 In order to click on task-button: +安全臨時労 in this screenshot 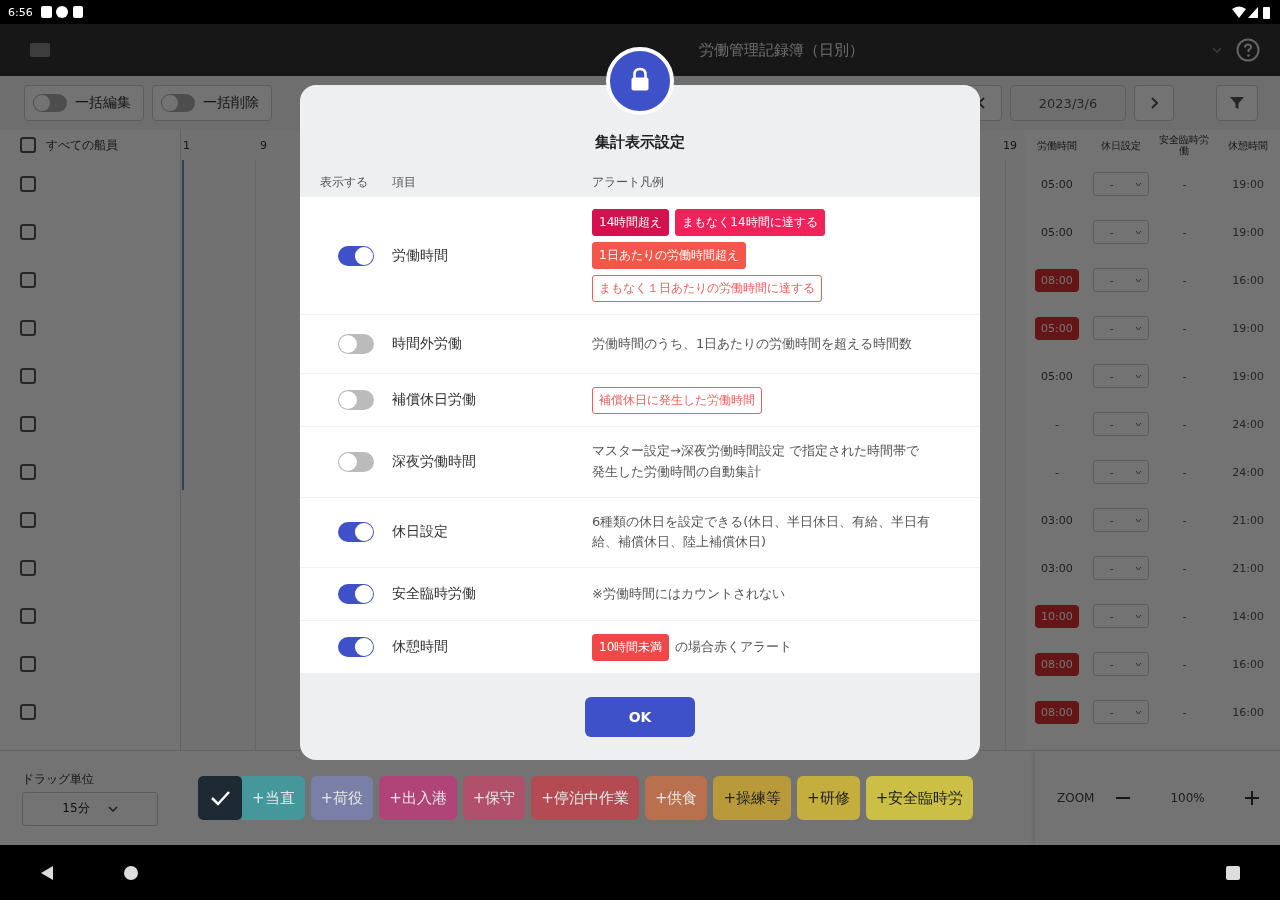, I will do `click(919, 798)`.